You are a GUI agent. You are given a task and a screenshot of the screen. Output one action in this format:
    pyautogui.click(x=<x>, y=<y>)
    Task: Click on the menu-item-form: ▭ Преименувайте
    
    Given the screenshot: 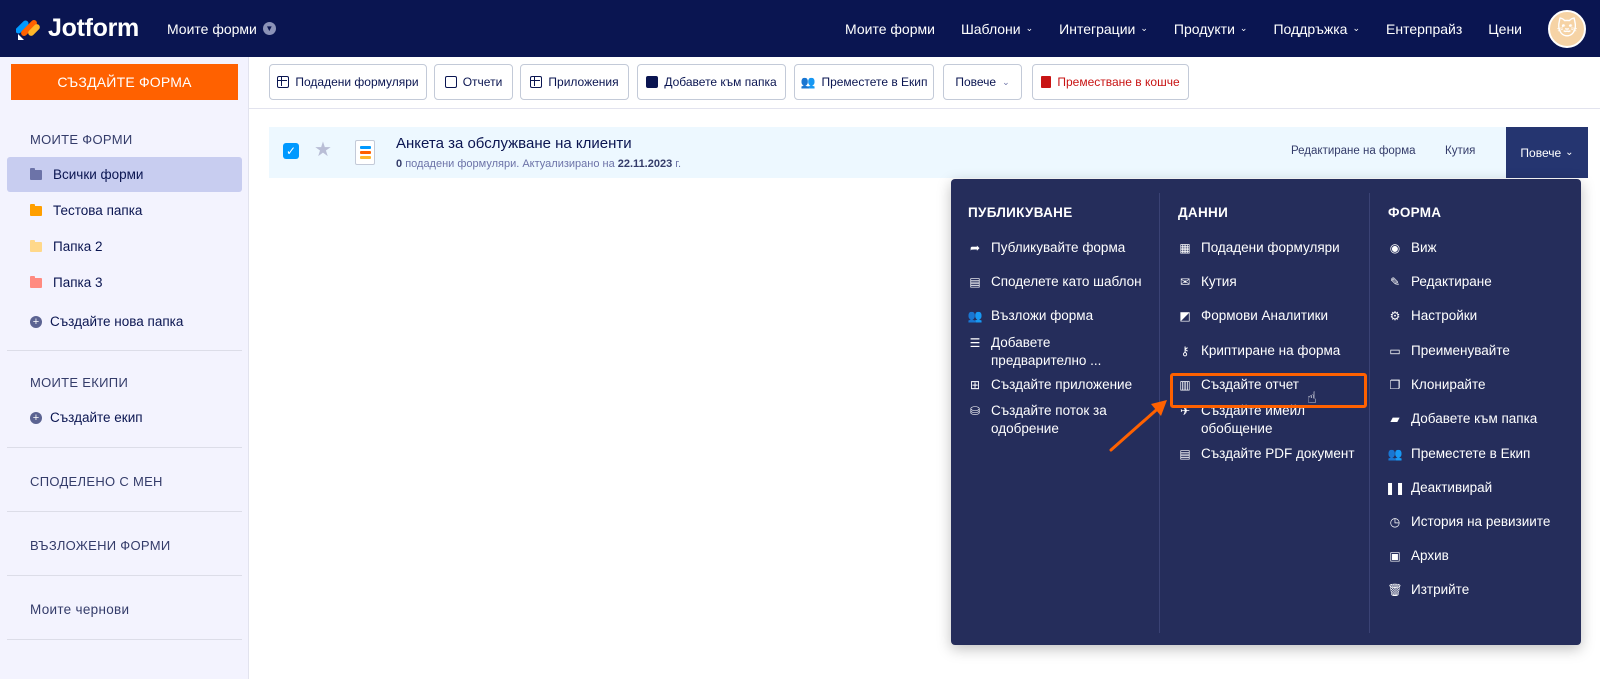 What is the action you would take?
    pyautogui.click(x=1478, y=351)
    